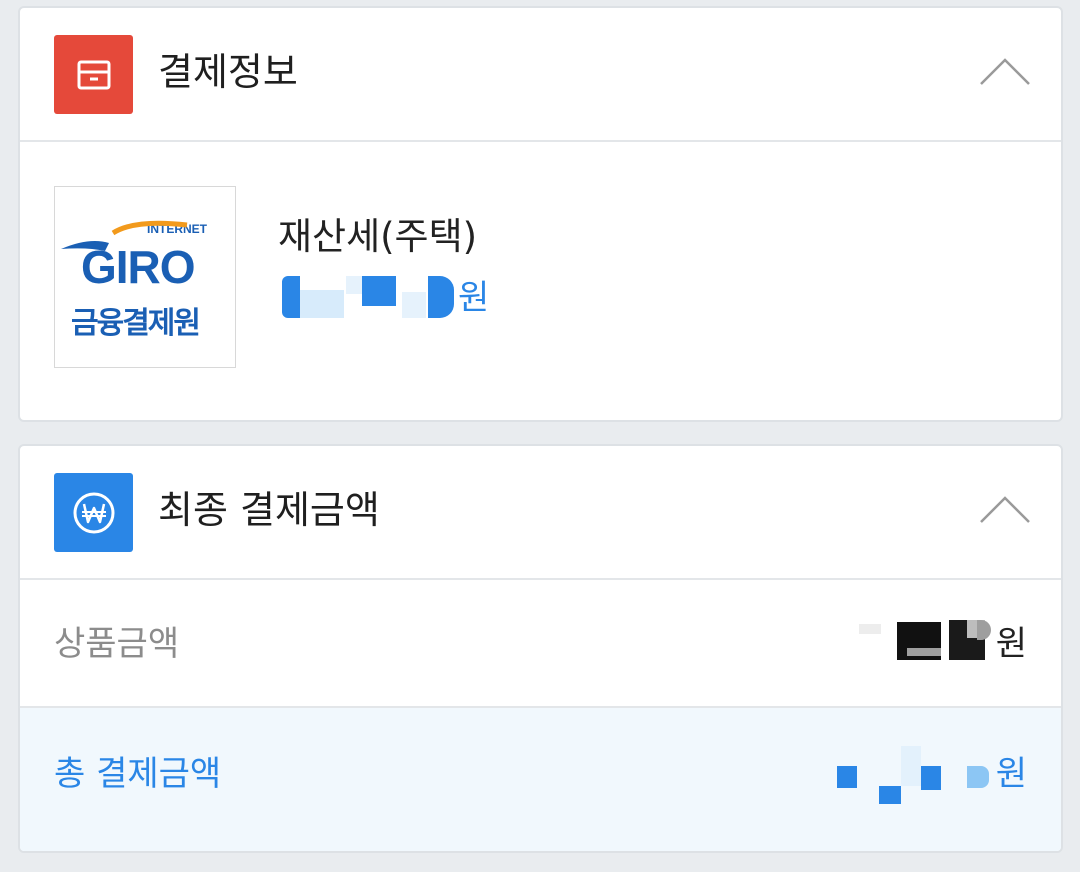 This screenshot has height=872, width=1080. Describe the element at coordinates (378, 236) in the screenshot. I see `item-name: 재산세(주택)` at that location.